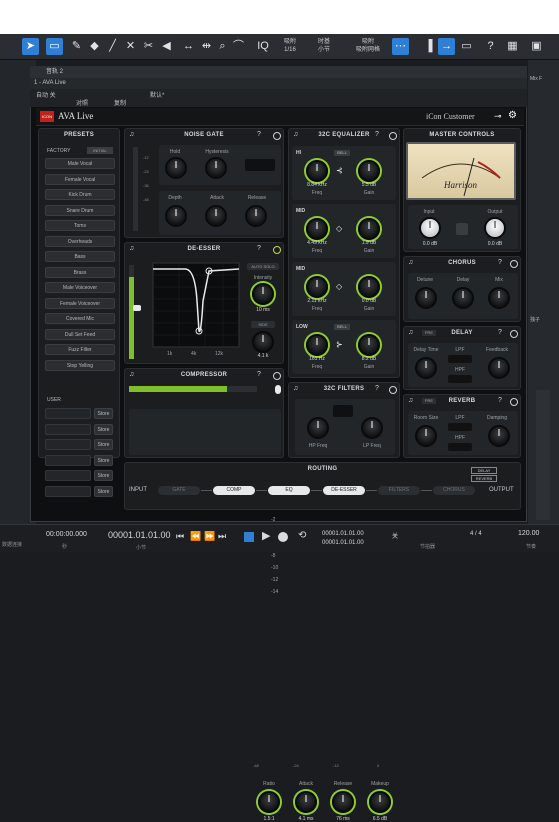  What do you see at coordinates (263, 294) in the screenshot?
I see `intensity-knob` at bounding box center [263, 294].